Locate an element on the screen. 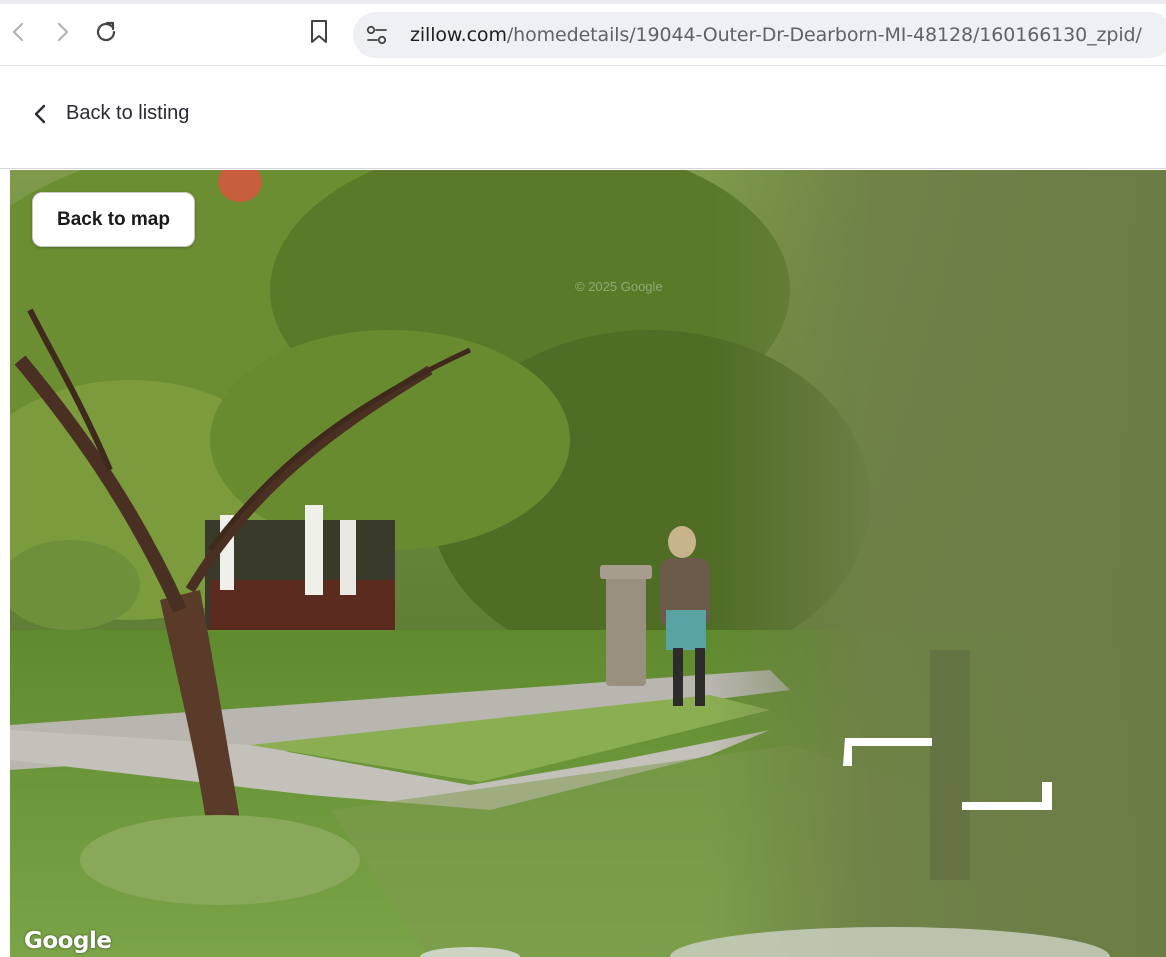  reload-icon is located at coordinates (106, 32).